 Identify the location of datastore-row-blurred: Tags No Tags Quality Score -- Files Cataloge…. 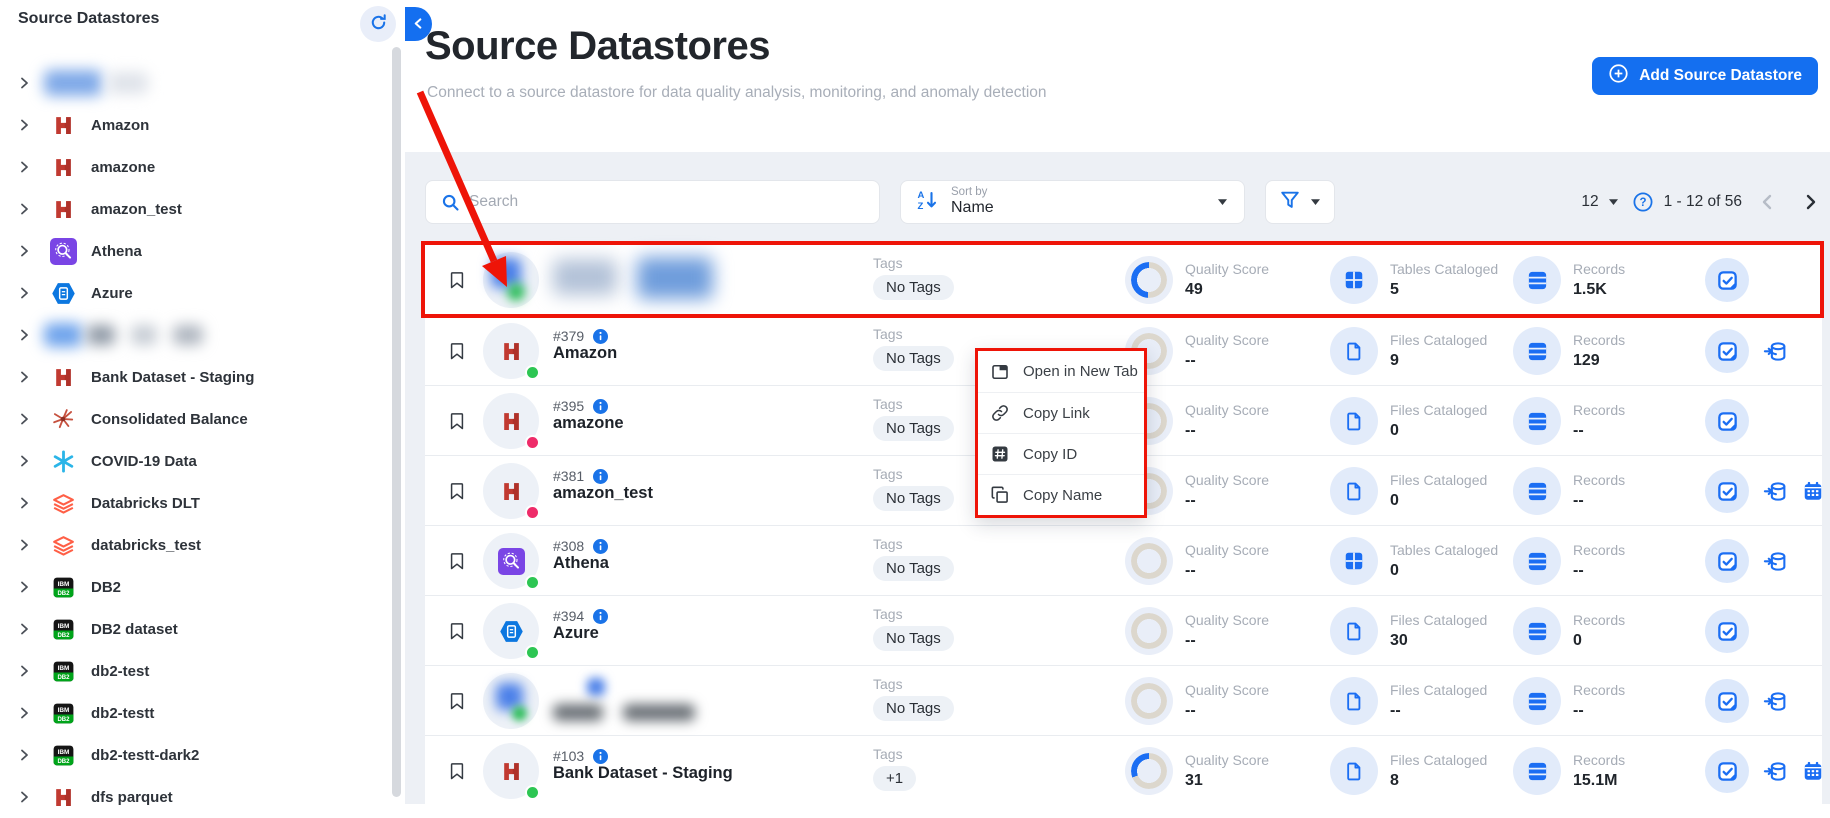
(1123, 700).